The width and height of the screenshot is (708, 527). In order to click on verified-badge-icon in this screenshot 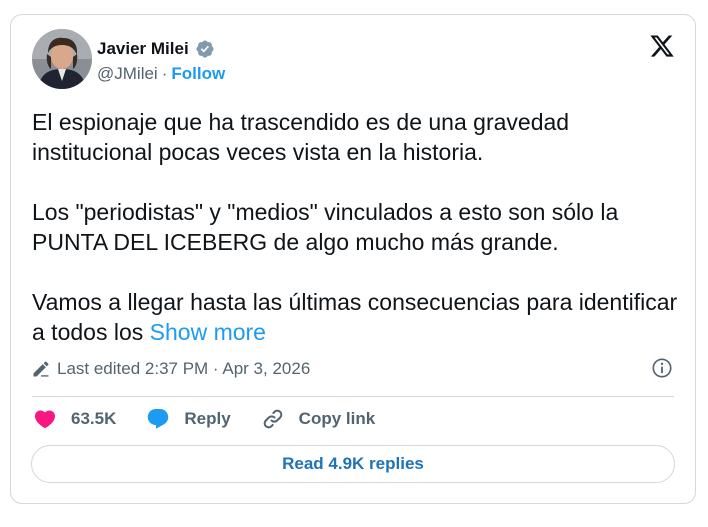, I will do `click(205, 49)`.